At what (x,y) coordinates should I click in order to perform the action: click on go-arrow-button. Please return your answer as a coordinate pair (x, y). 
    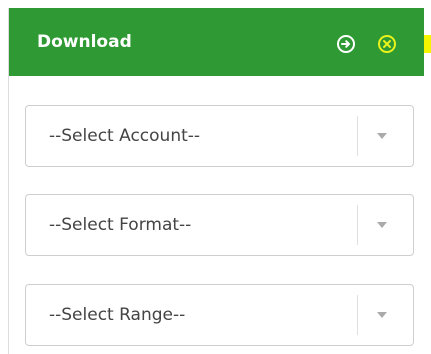
    Looking at the image, I should click on (346, 44).